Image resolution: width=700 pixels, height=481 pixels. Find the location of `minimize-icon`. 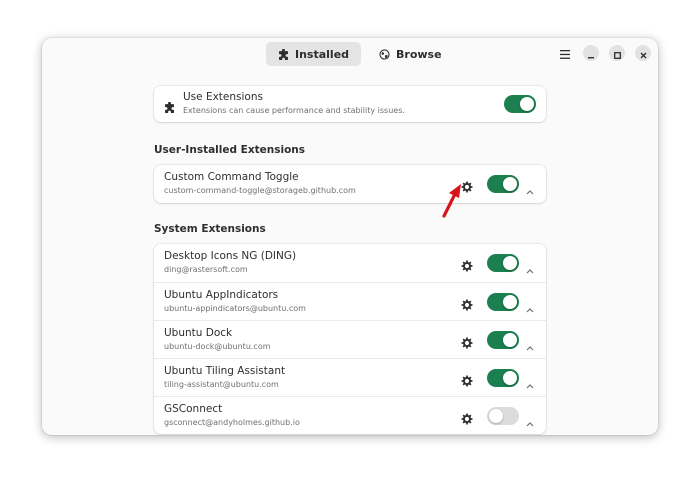

minimize-icon is located at coordinates (591, 53).